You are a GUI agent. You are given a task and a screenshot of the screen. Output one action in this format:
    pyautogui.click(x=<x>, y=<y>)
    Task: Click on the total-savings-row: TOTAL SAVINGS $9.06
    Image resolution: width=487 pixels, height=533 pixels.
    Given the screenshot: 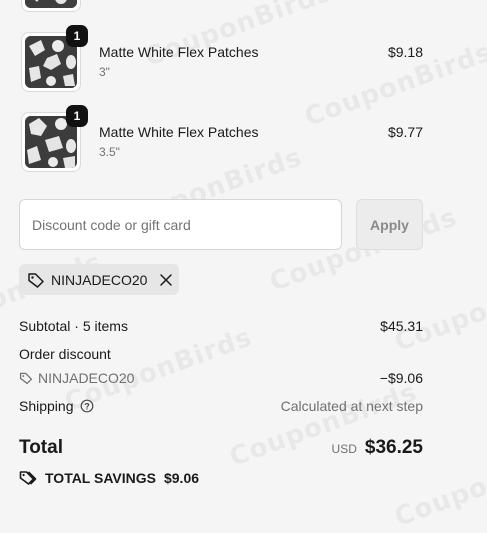 What is the action you would take?
    pyautogui.click(x=109, y=478)
    